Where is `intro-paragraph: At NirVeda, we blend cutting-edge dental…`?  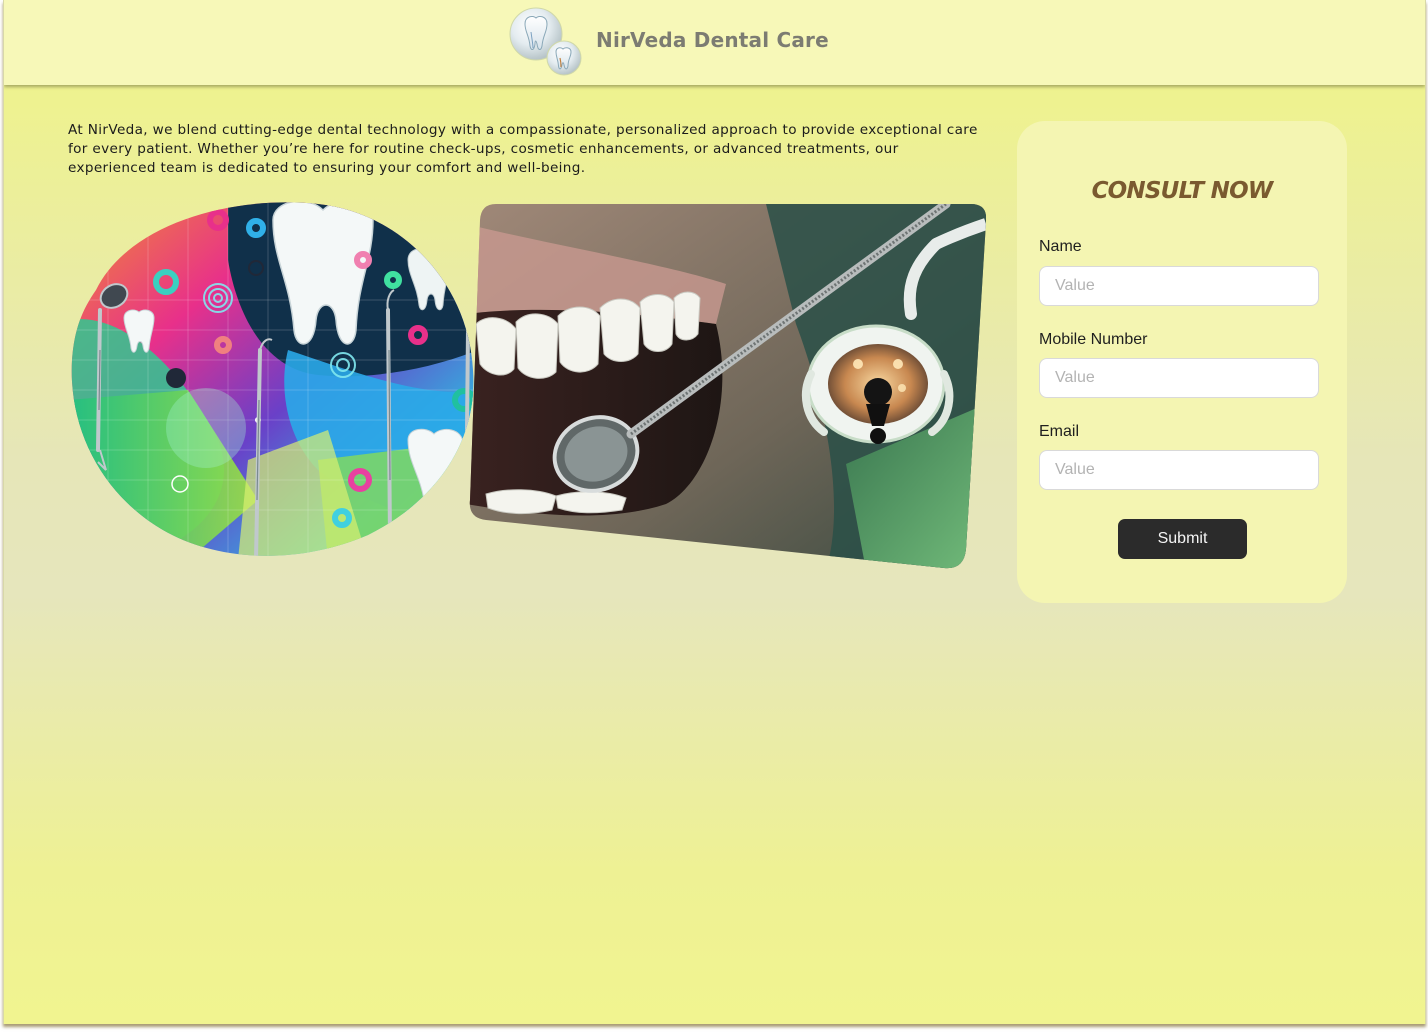
intro-paragraph: At NirVeda, we blend cutting-edge dental… is located at coordinates (523, 149).